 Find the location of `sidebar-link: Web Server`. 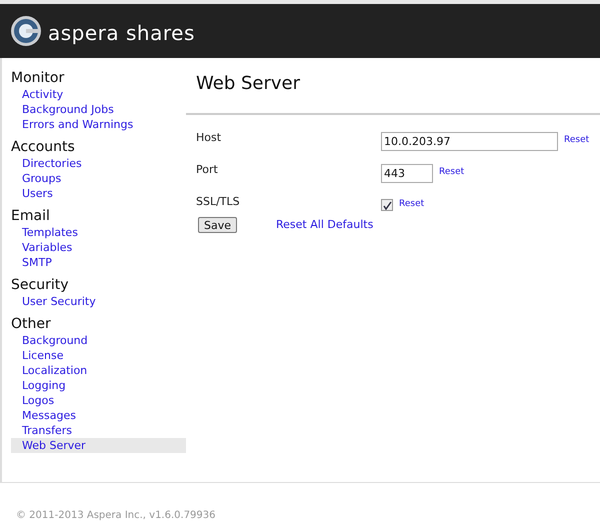

sidebar-link: Web Server is located at coordinates (98, 445).